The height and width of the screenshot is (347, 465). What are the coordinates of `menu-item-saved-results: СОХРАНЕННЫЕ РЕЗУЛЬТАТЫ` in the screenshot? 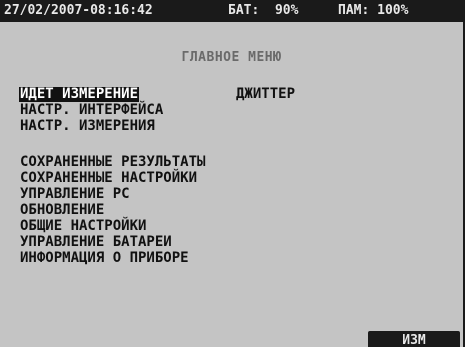 It's located at (112, 162).